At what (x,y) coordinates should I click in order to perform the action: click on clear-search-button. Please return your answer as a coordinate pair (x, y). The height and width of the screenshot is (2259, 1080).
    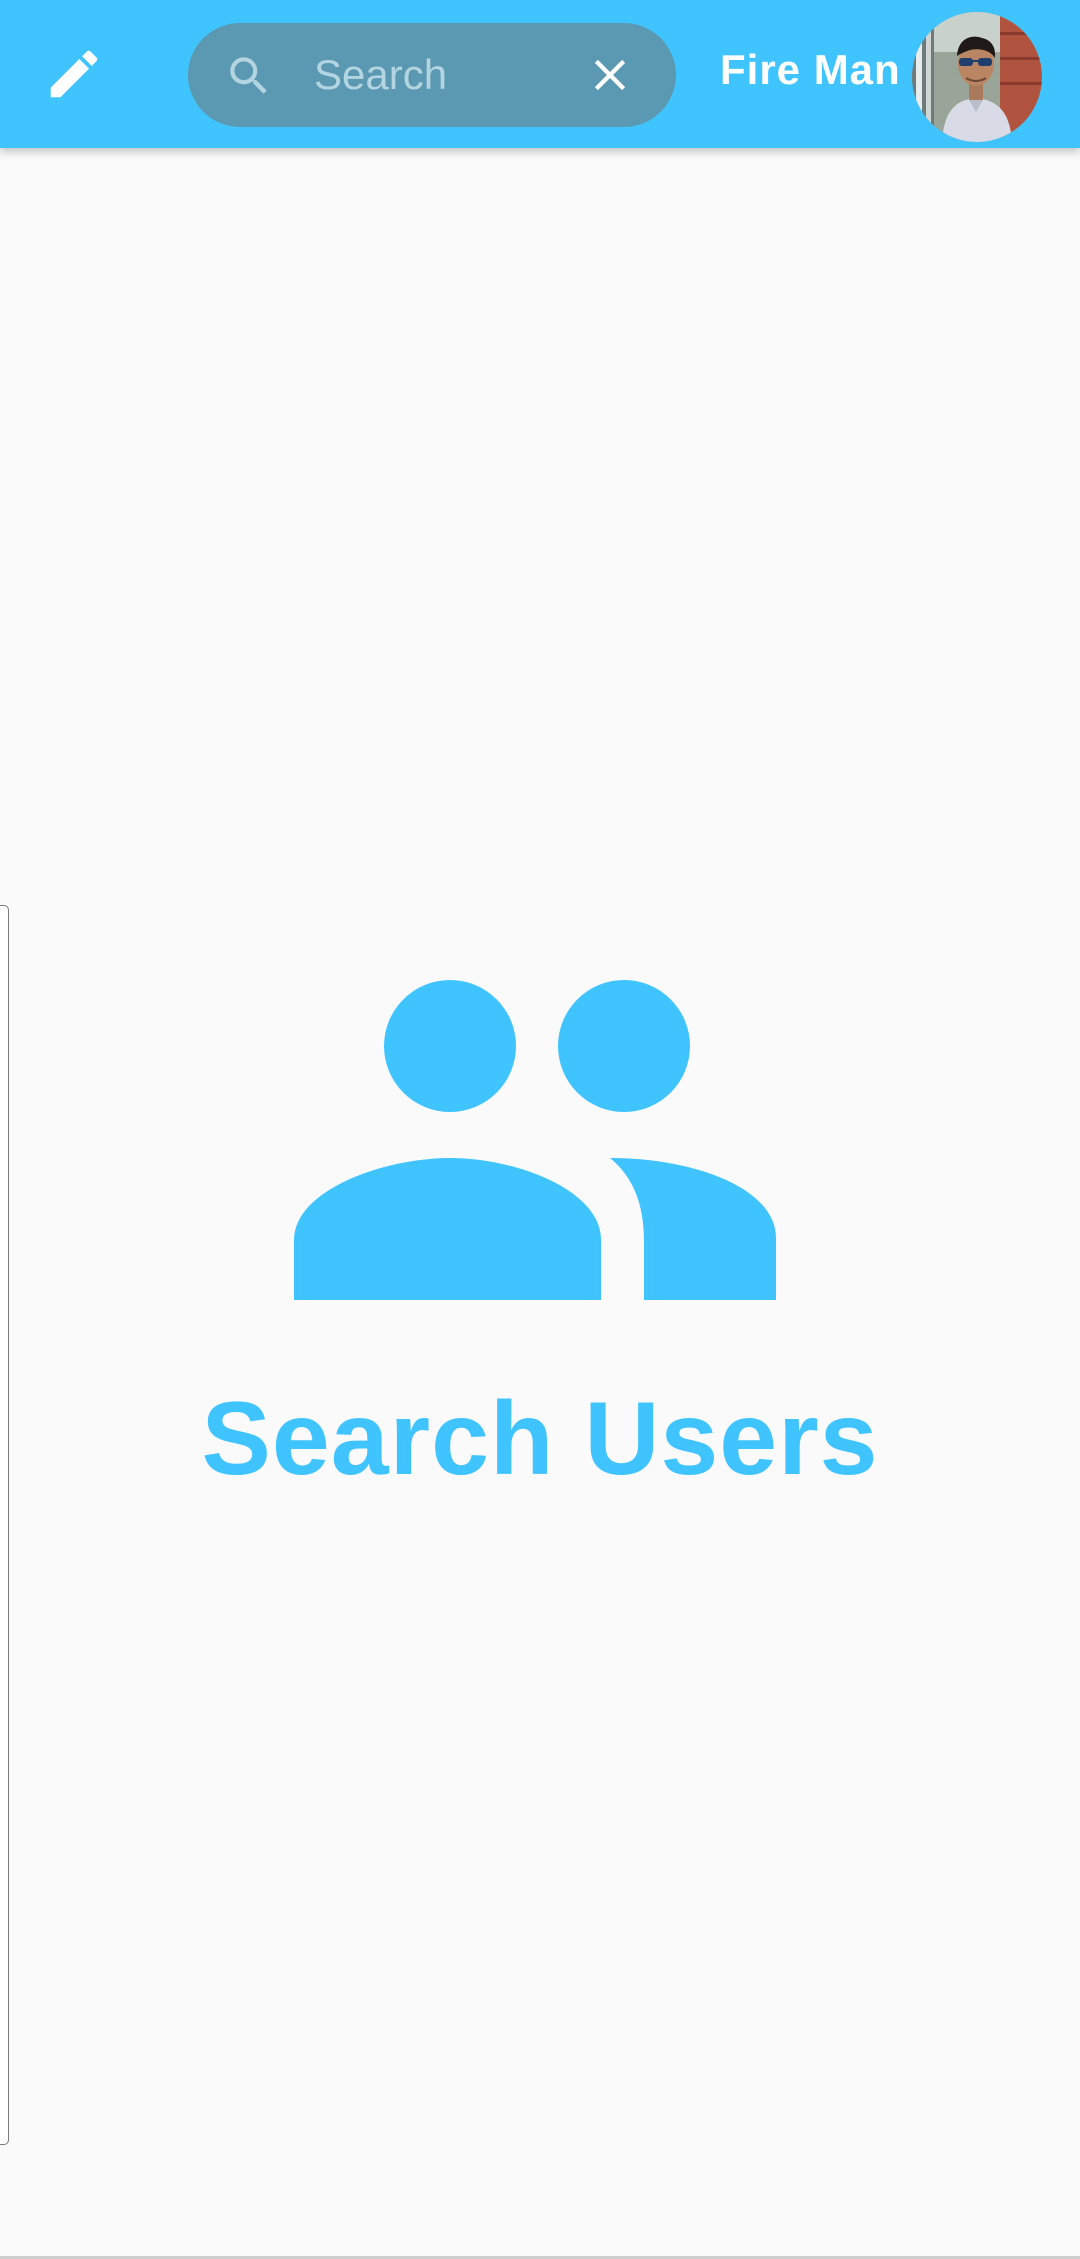
    Looking at the image, I should click on (610, 75).